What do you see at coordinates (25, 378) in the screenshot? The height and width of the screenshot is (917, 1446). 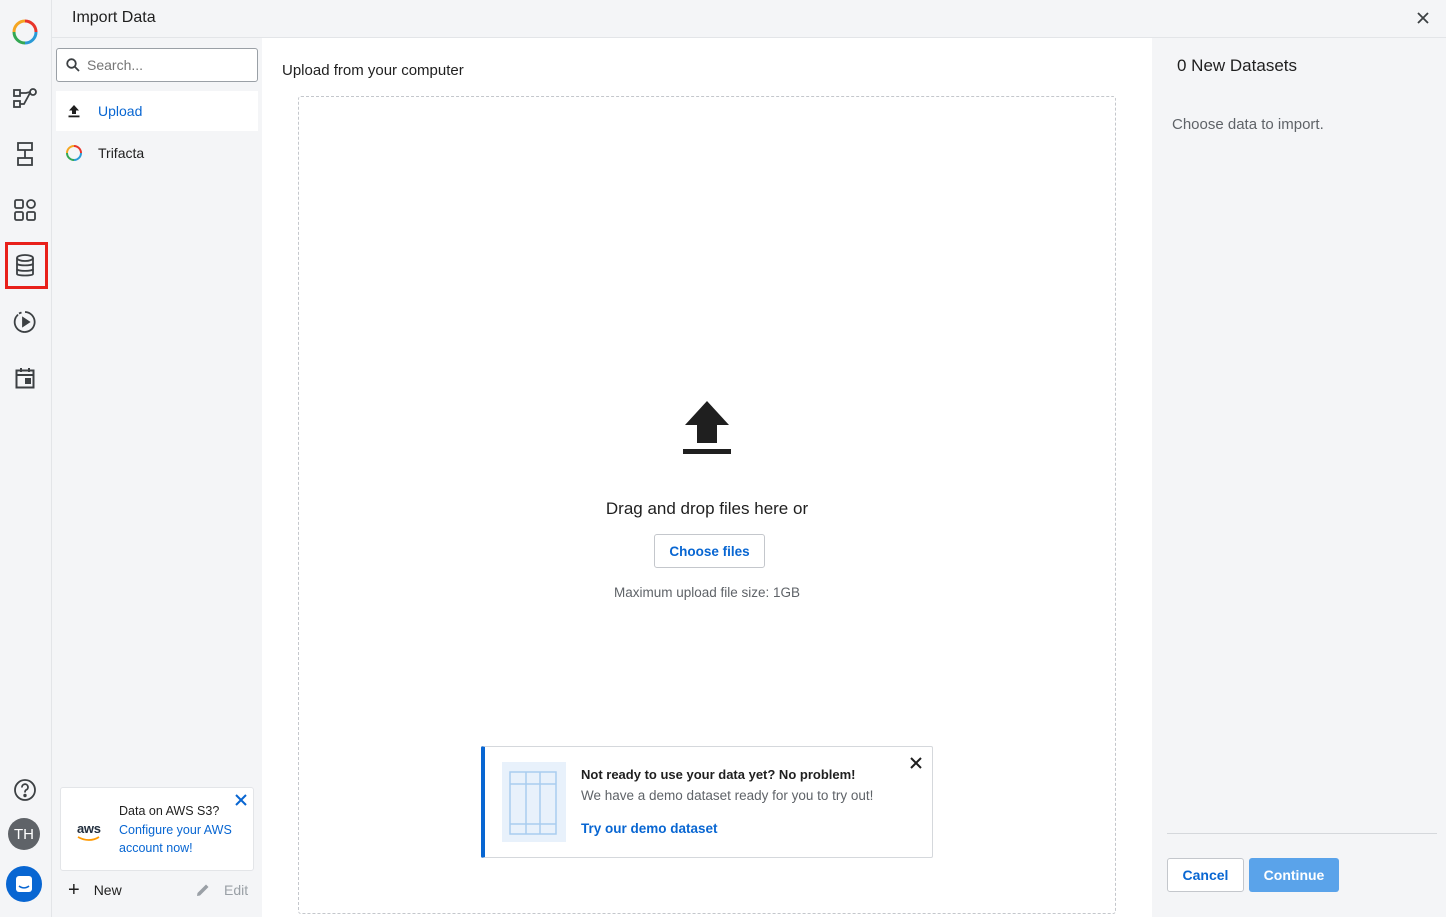 I see `calendar-icon` at bounding box center [25, 378].